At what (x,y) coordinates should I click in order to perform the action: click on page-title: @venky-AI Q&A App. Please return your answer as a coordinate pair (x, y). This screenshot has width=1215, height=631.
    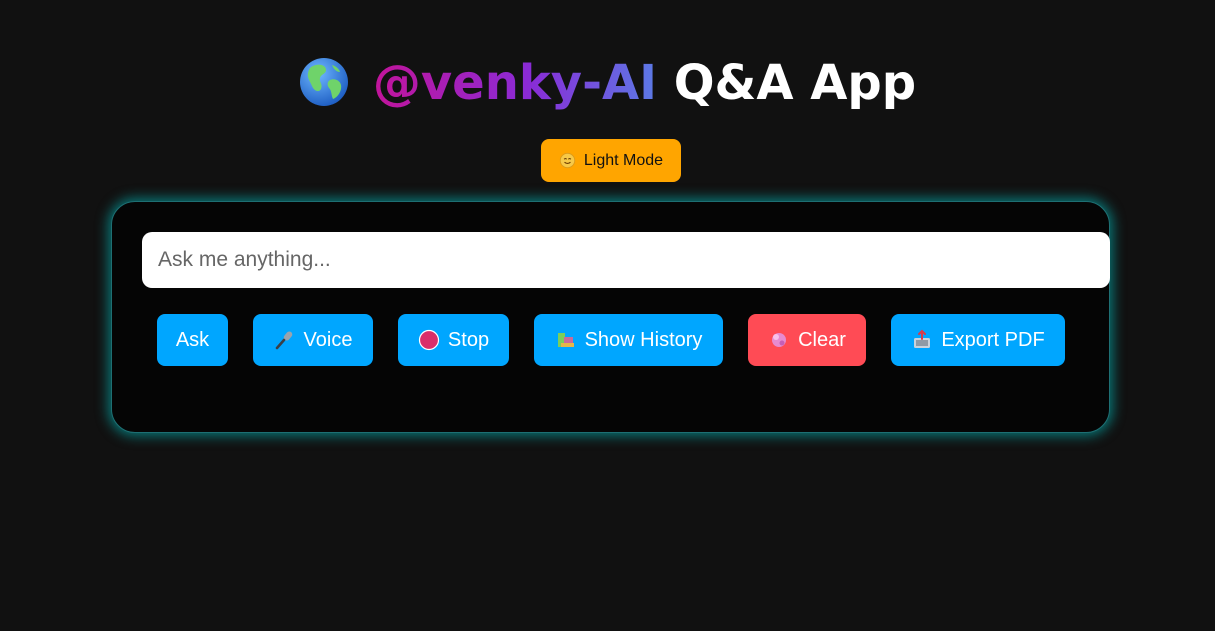
    Looking at the image, I should click on (607, 83).